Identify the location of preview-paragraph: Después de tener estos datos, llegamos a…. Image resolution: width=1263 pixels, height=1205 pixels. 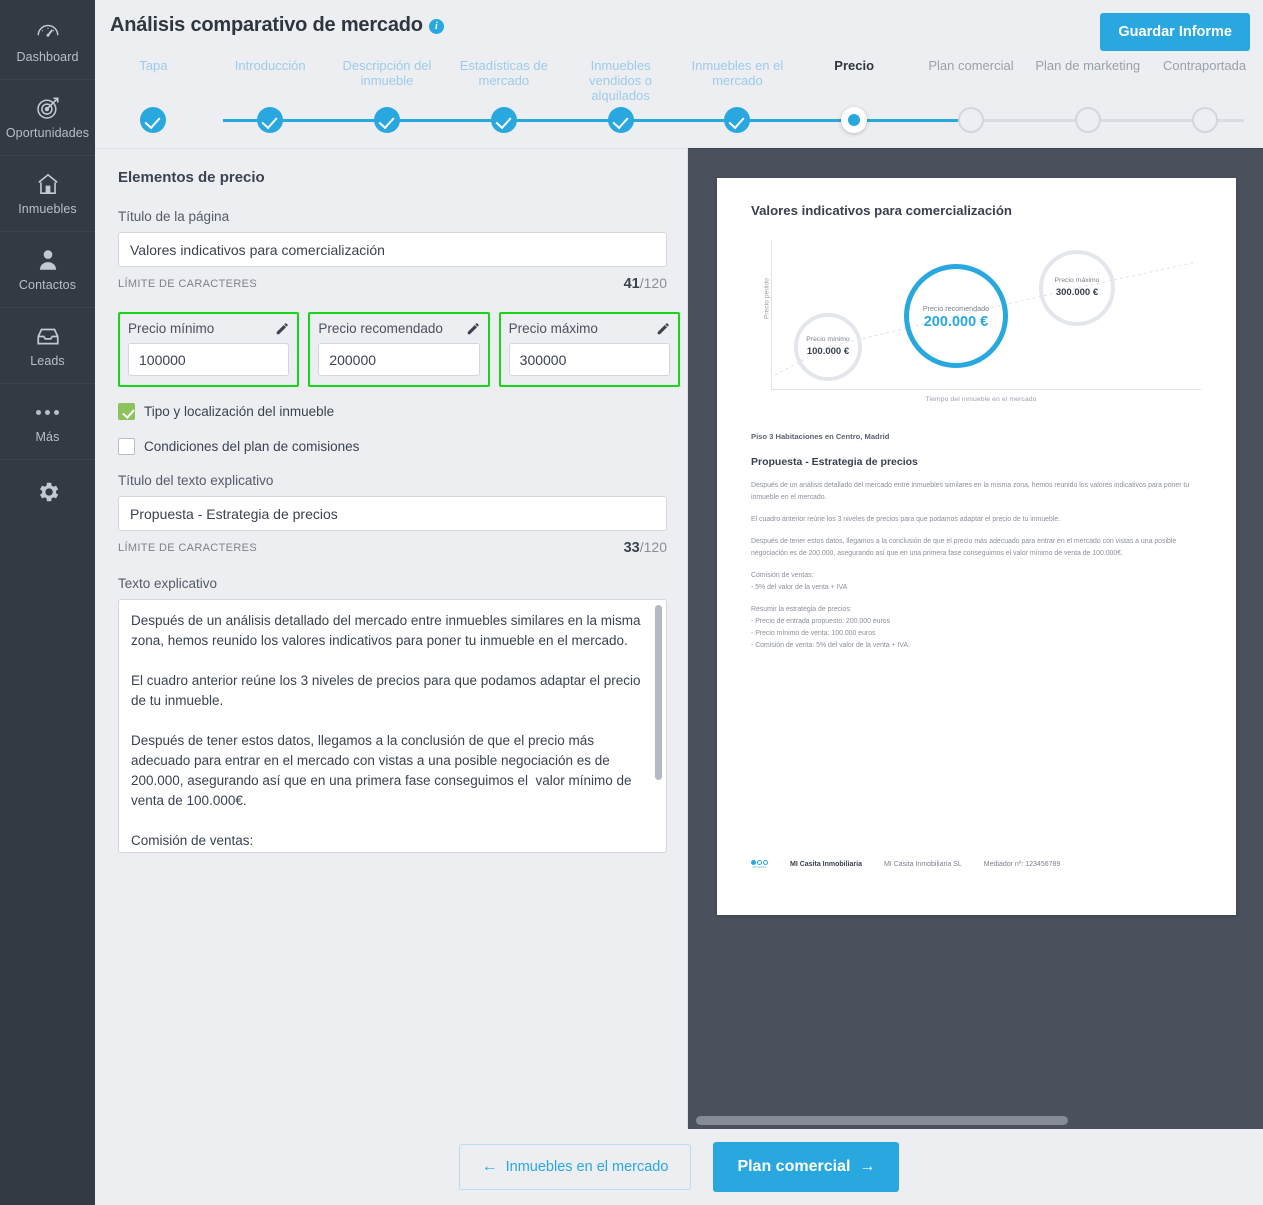
(964, 547).